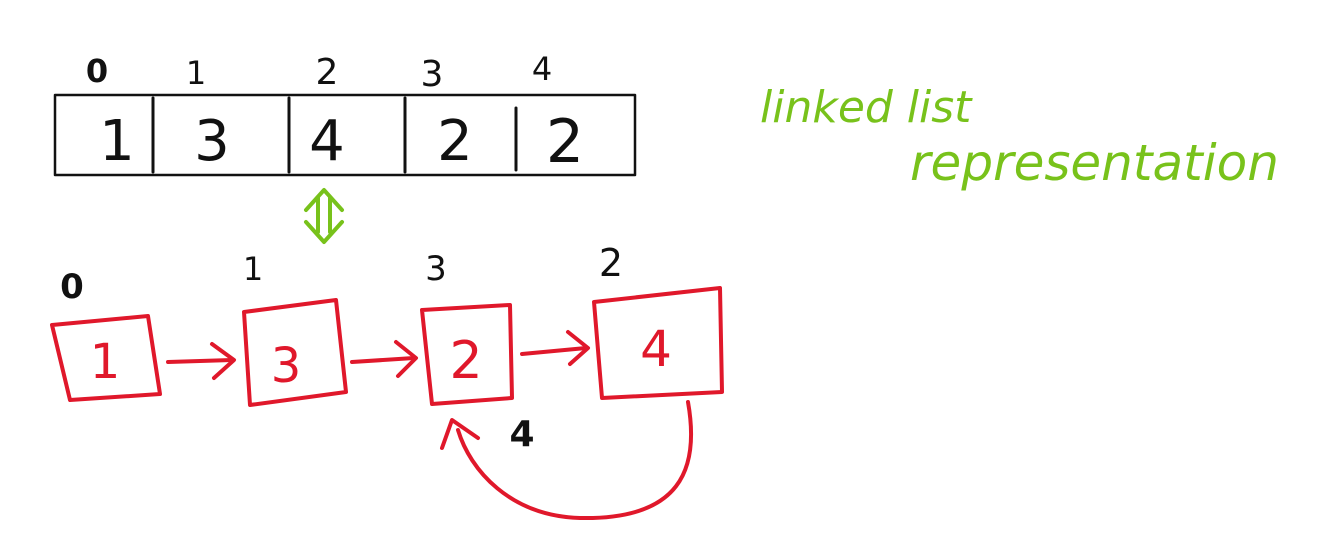  What do you see at coordinates (521, 434) in the screenshot?
I see `cycle-edge-label: 4` at bounding box center [521, 434].